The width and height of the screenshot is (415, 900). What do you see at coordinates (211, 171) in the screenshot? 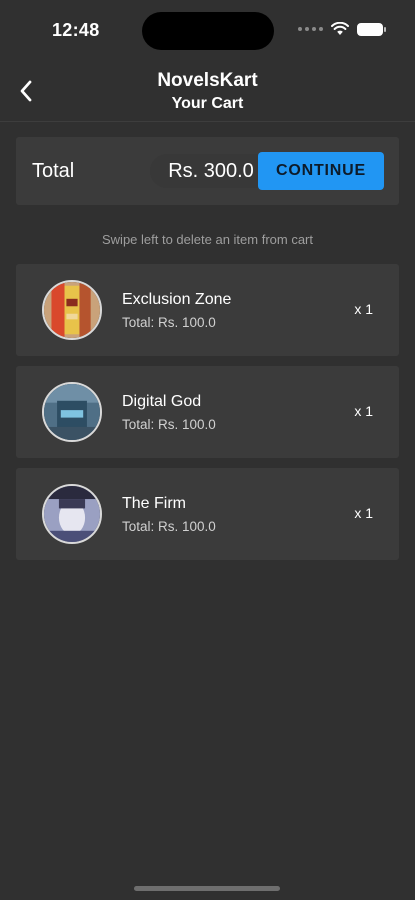
I see `total-amount-chip: Rs. 300.0` at bounding box center [211, 171].